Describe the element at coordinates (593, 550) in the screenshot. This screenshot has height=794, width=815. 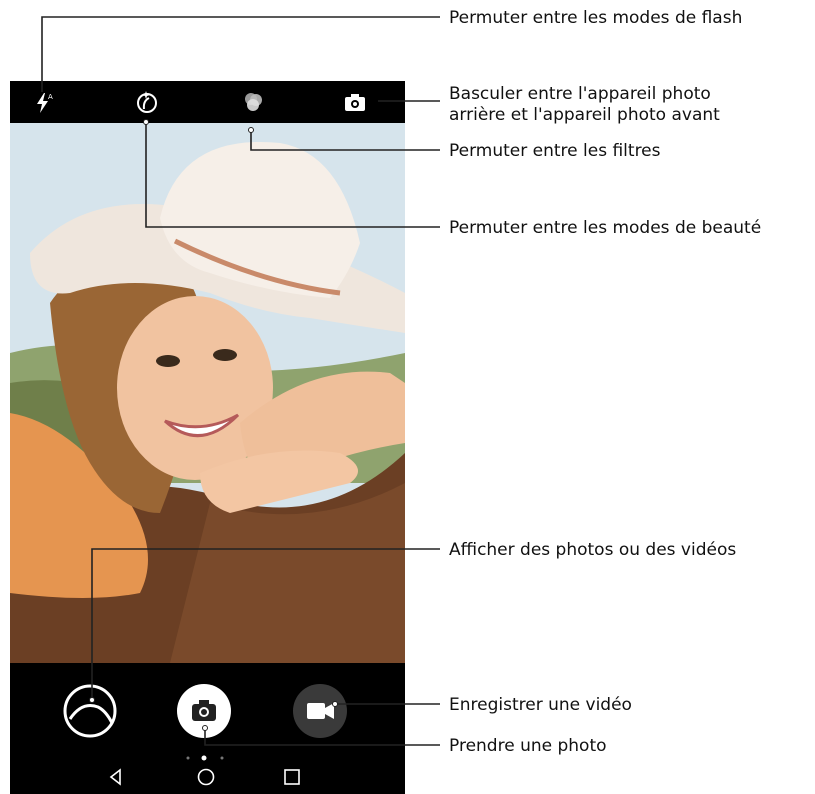
I see `callout-label-gallery: Afficher des photos ou des vidéos` at that location.